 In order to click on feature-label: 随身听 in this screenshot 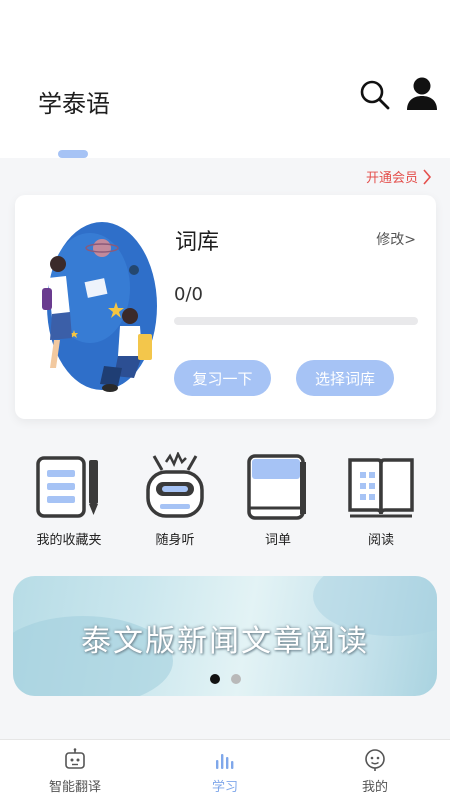, I will do `click(175, 540)`.